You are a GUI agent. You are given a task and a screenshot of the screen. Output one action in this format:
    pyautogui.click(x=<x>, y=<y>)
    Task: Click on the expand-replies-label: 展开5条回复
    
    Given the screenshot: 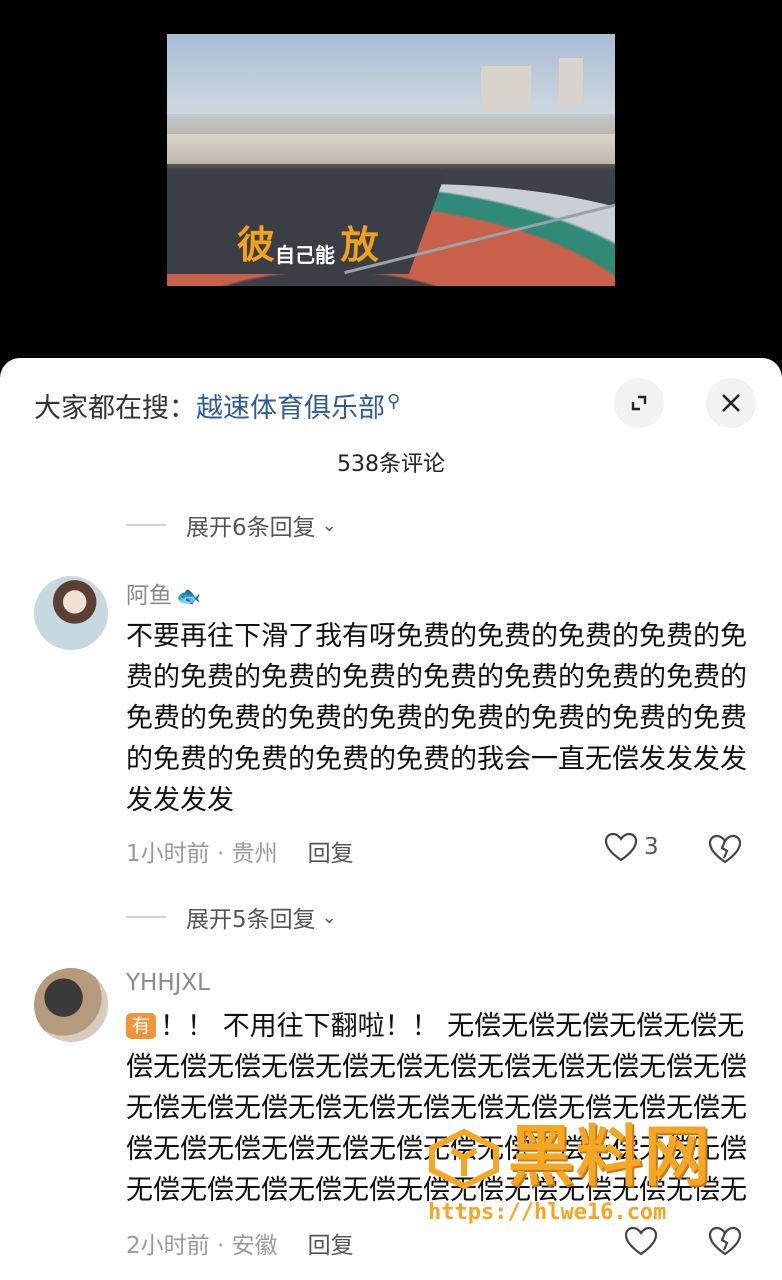 What is the action you would take?
    pyautogui.click(x=251, y=920)
    